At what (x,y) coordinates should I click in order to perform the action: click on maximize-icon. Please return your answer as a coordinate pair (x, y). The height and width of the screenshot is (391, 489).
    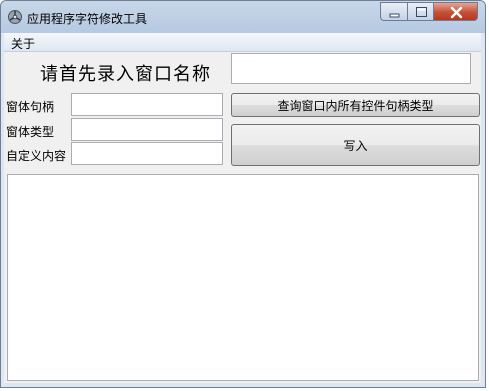
    Looking at the image, I should click on (421, 12).